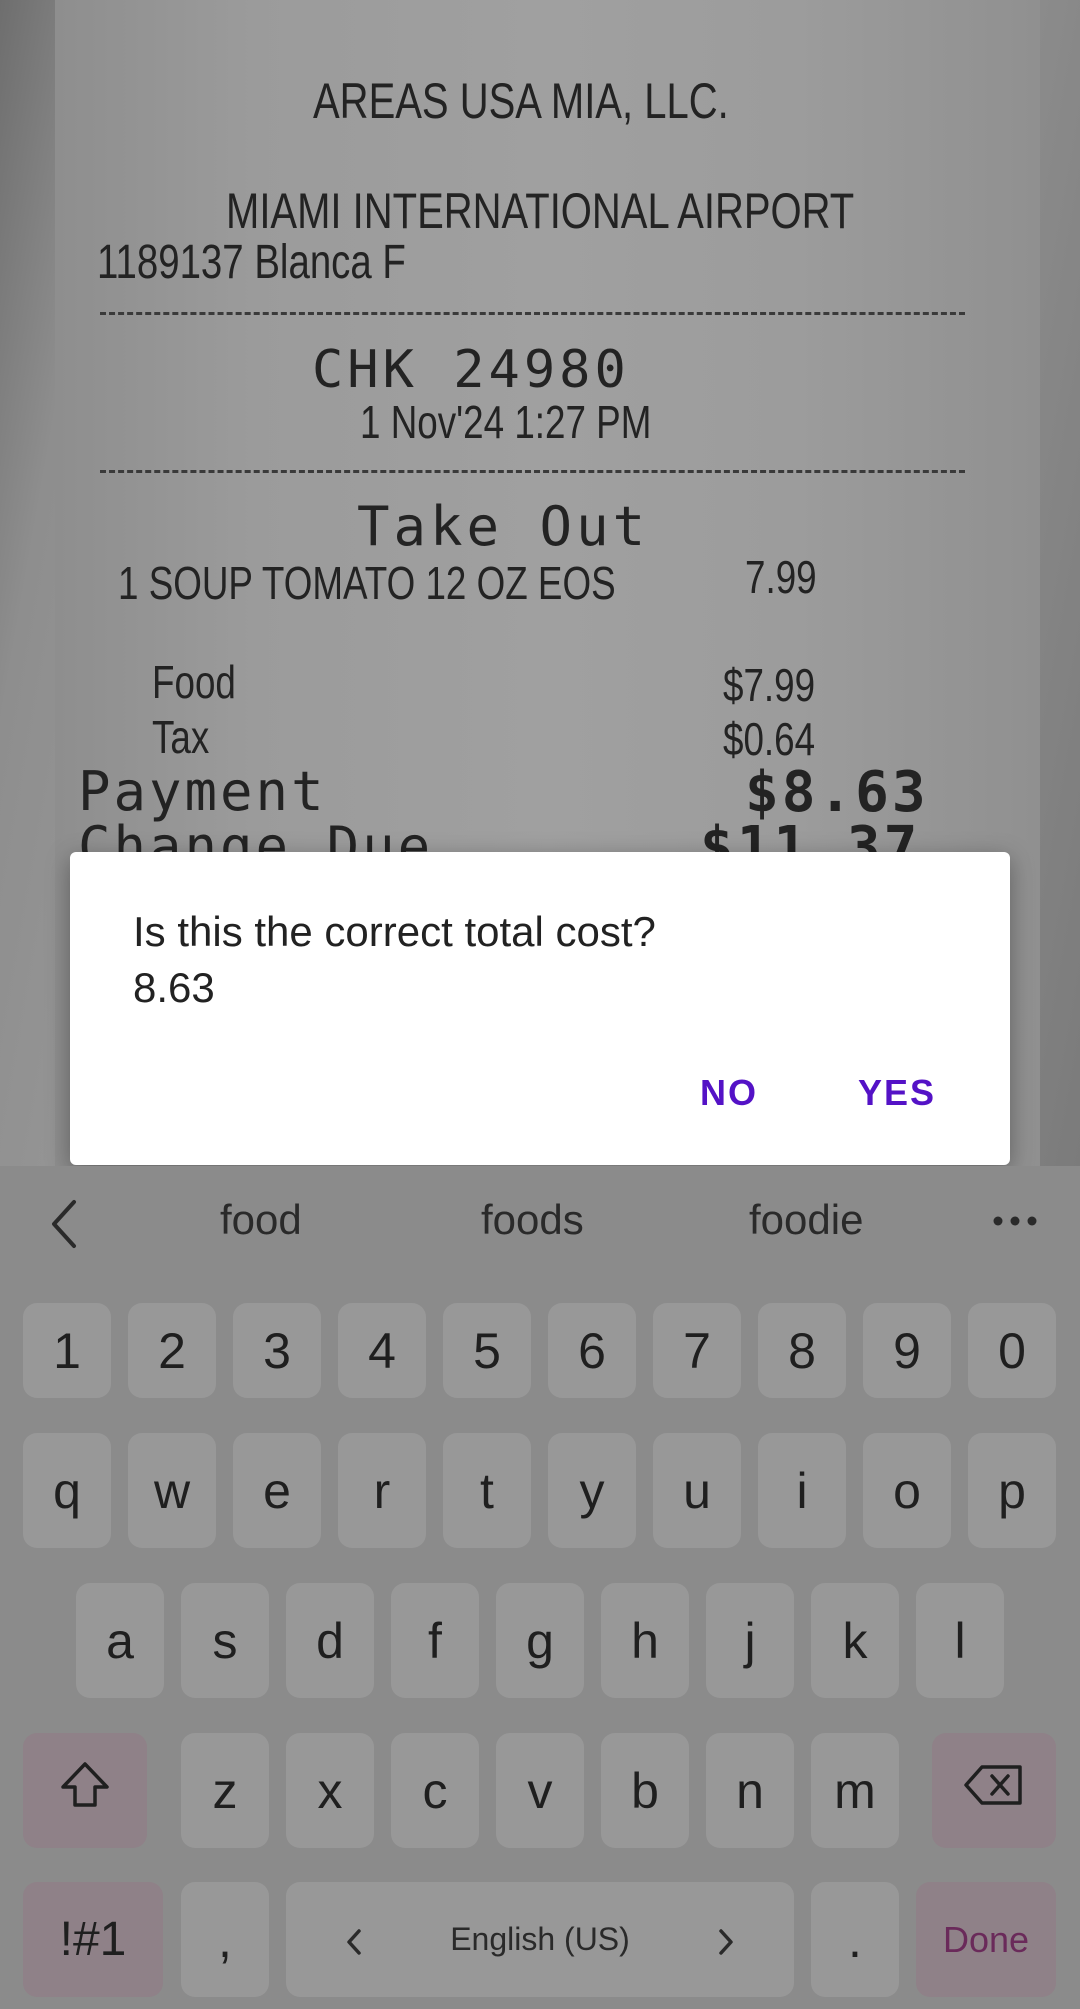 The width and height of the screenshot is (1080, 2009). I want to click on suggestion-item: food, so click(261, 1220).